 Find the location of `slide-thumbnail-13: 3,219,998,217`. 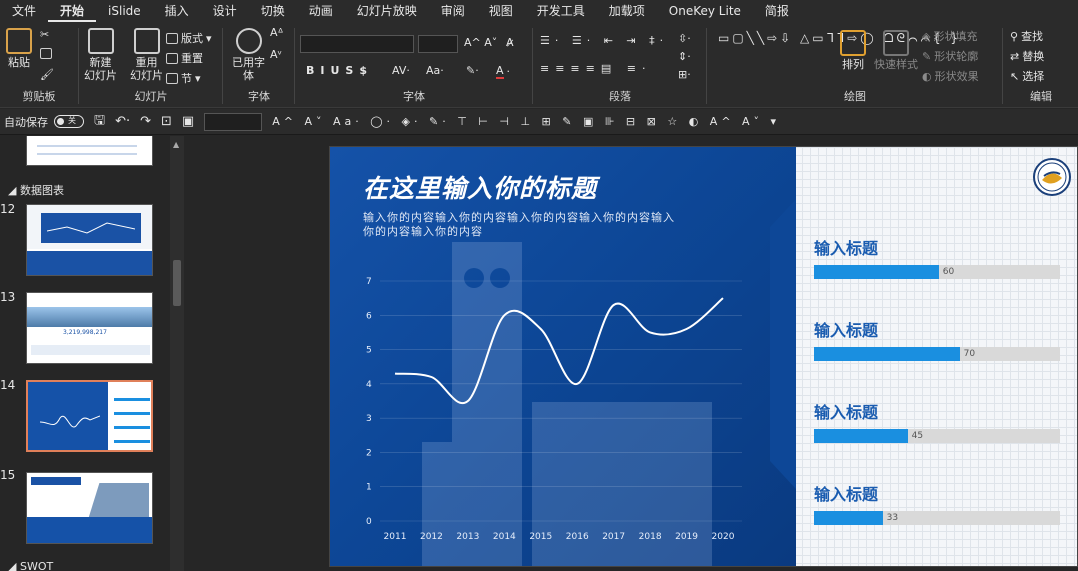

slide-thumbnail-13: 3,219,998,217 is located at coordinates (89, 328).